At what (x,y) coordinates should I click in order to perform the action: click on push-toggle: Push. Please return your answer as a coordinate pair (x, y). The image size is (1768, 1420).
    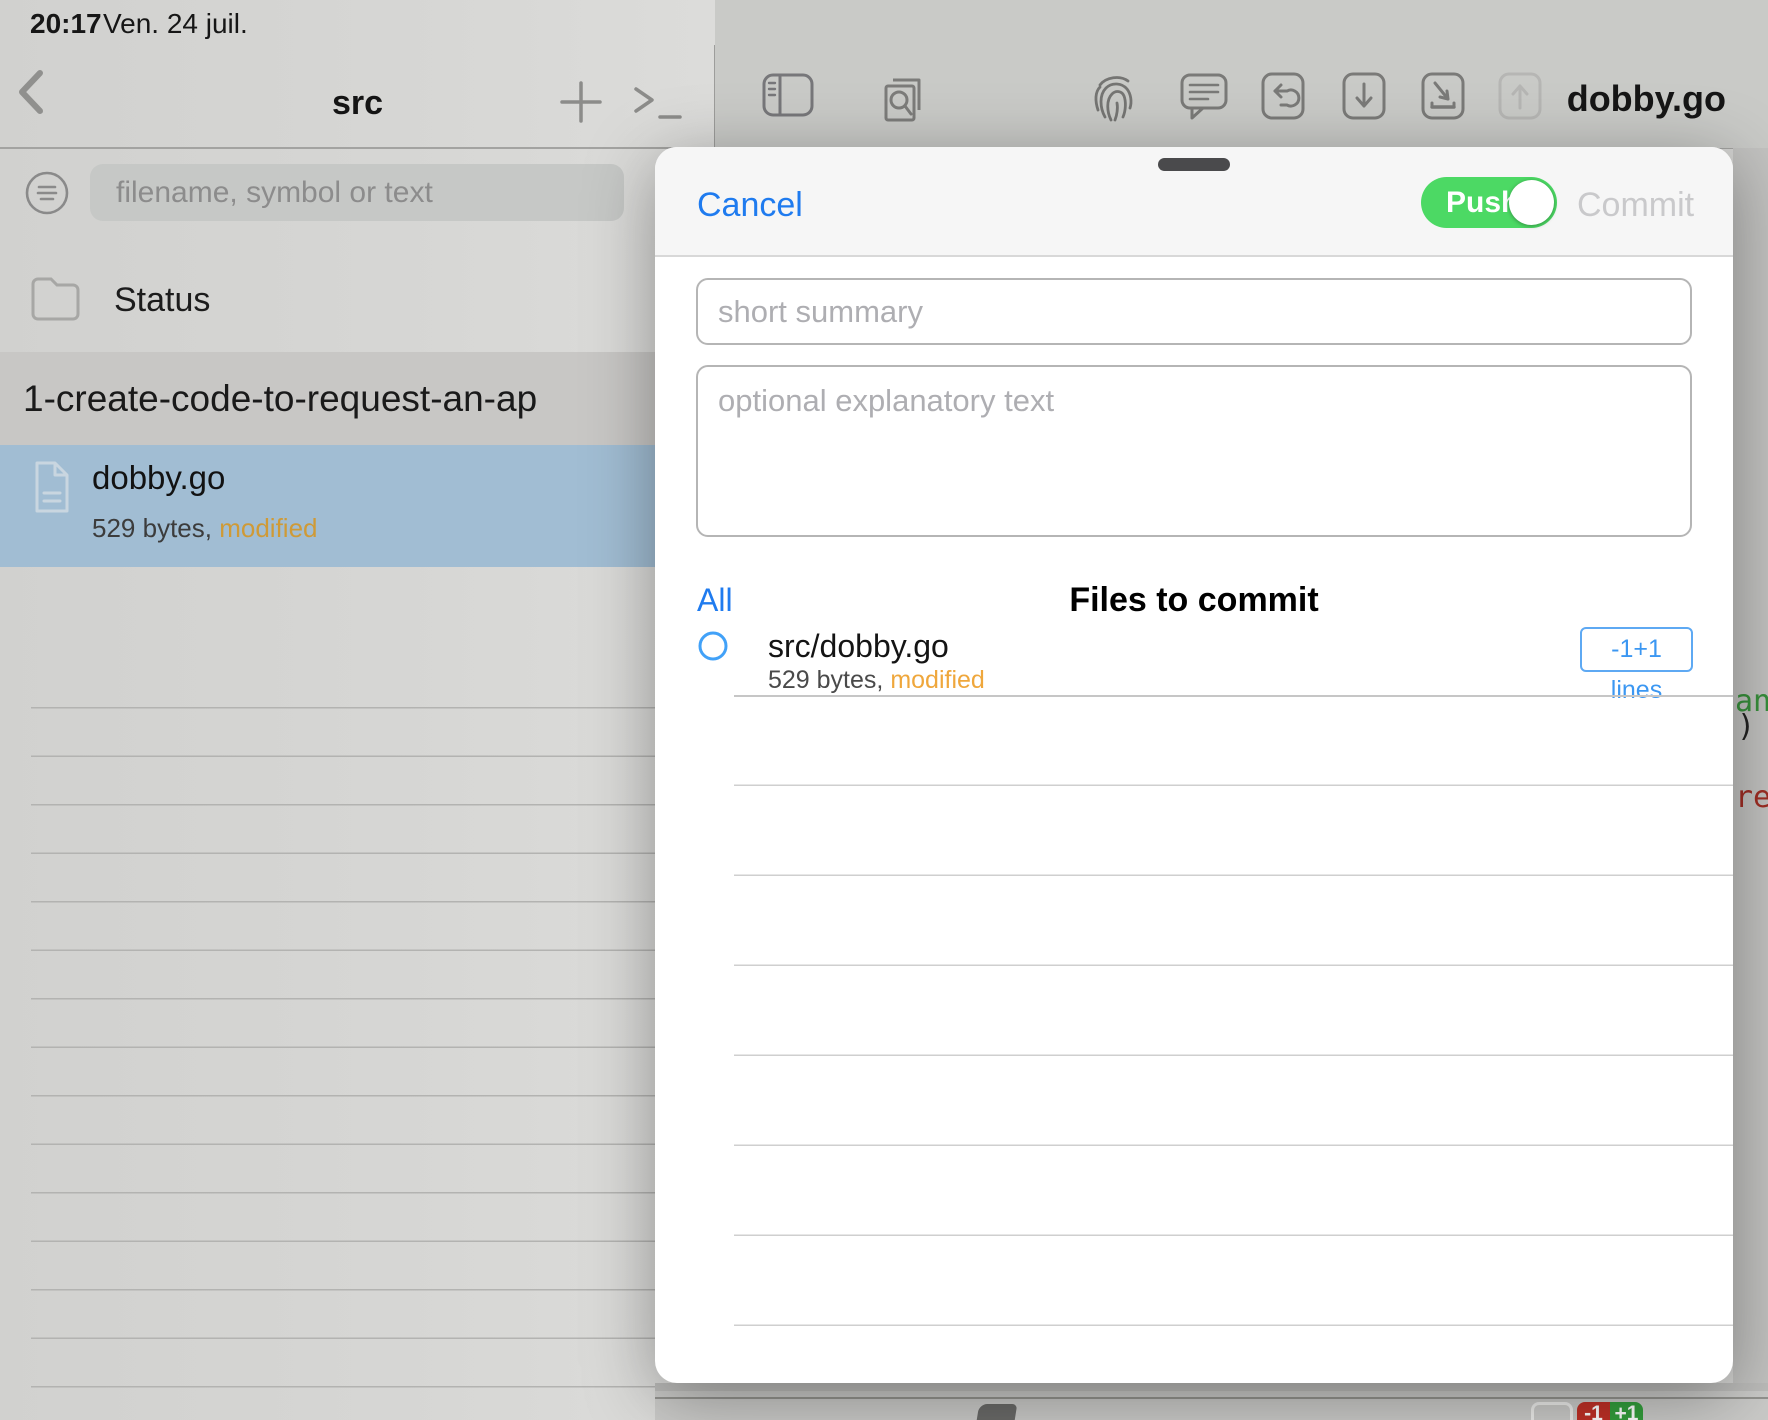
    Looking at the image, I should click on (1489, 202).